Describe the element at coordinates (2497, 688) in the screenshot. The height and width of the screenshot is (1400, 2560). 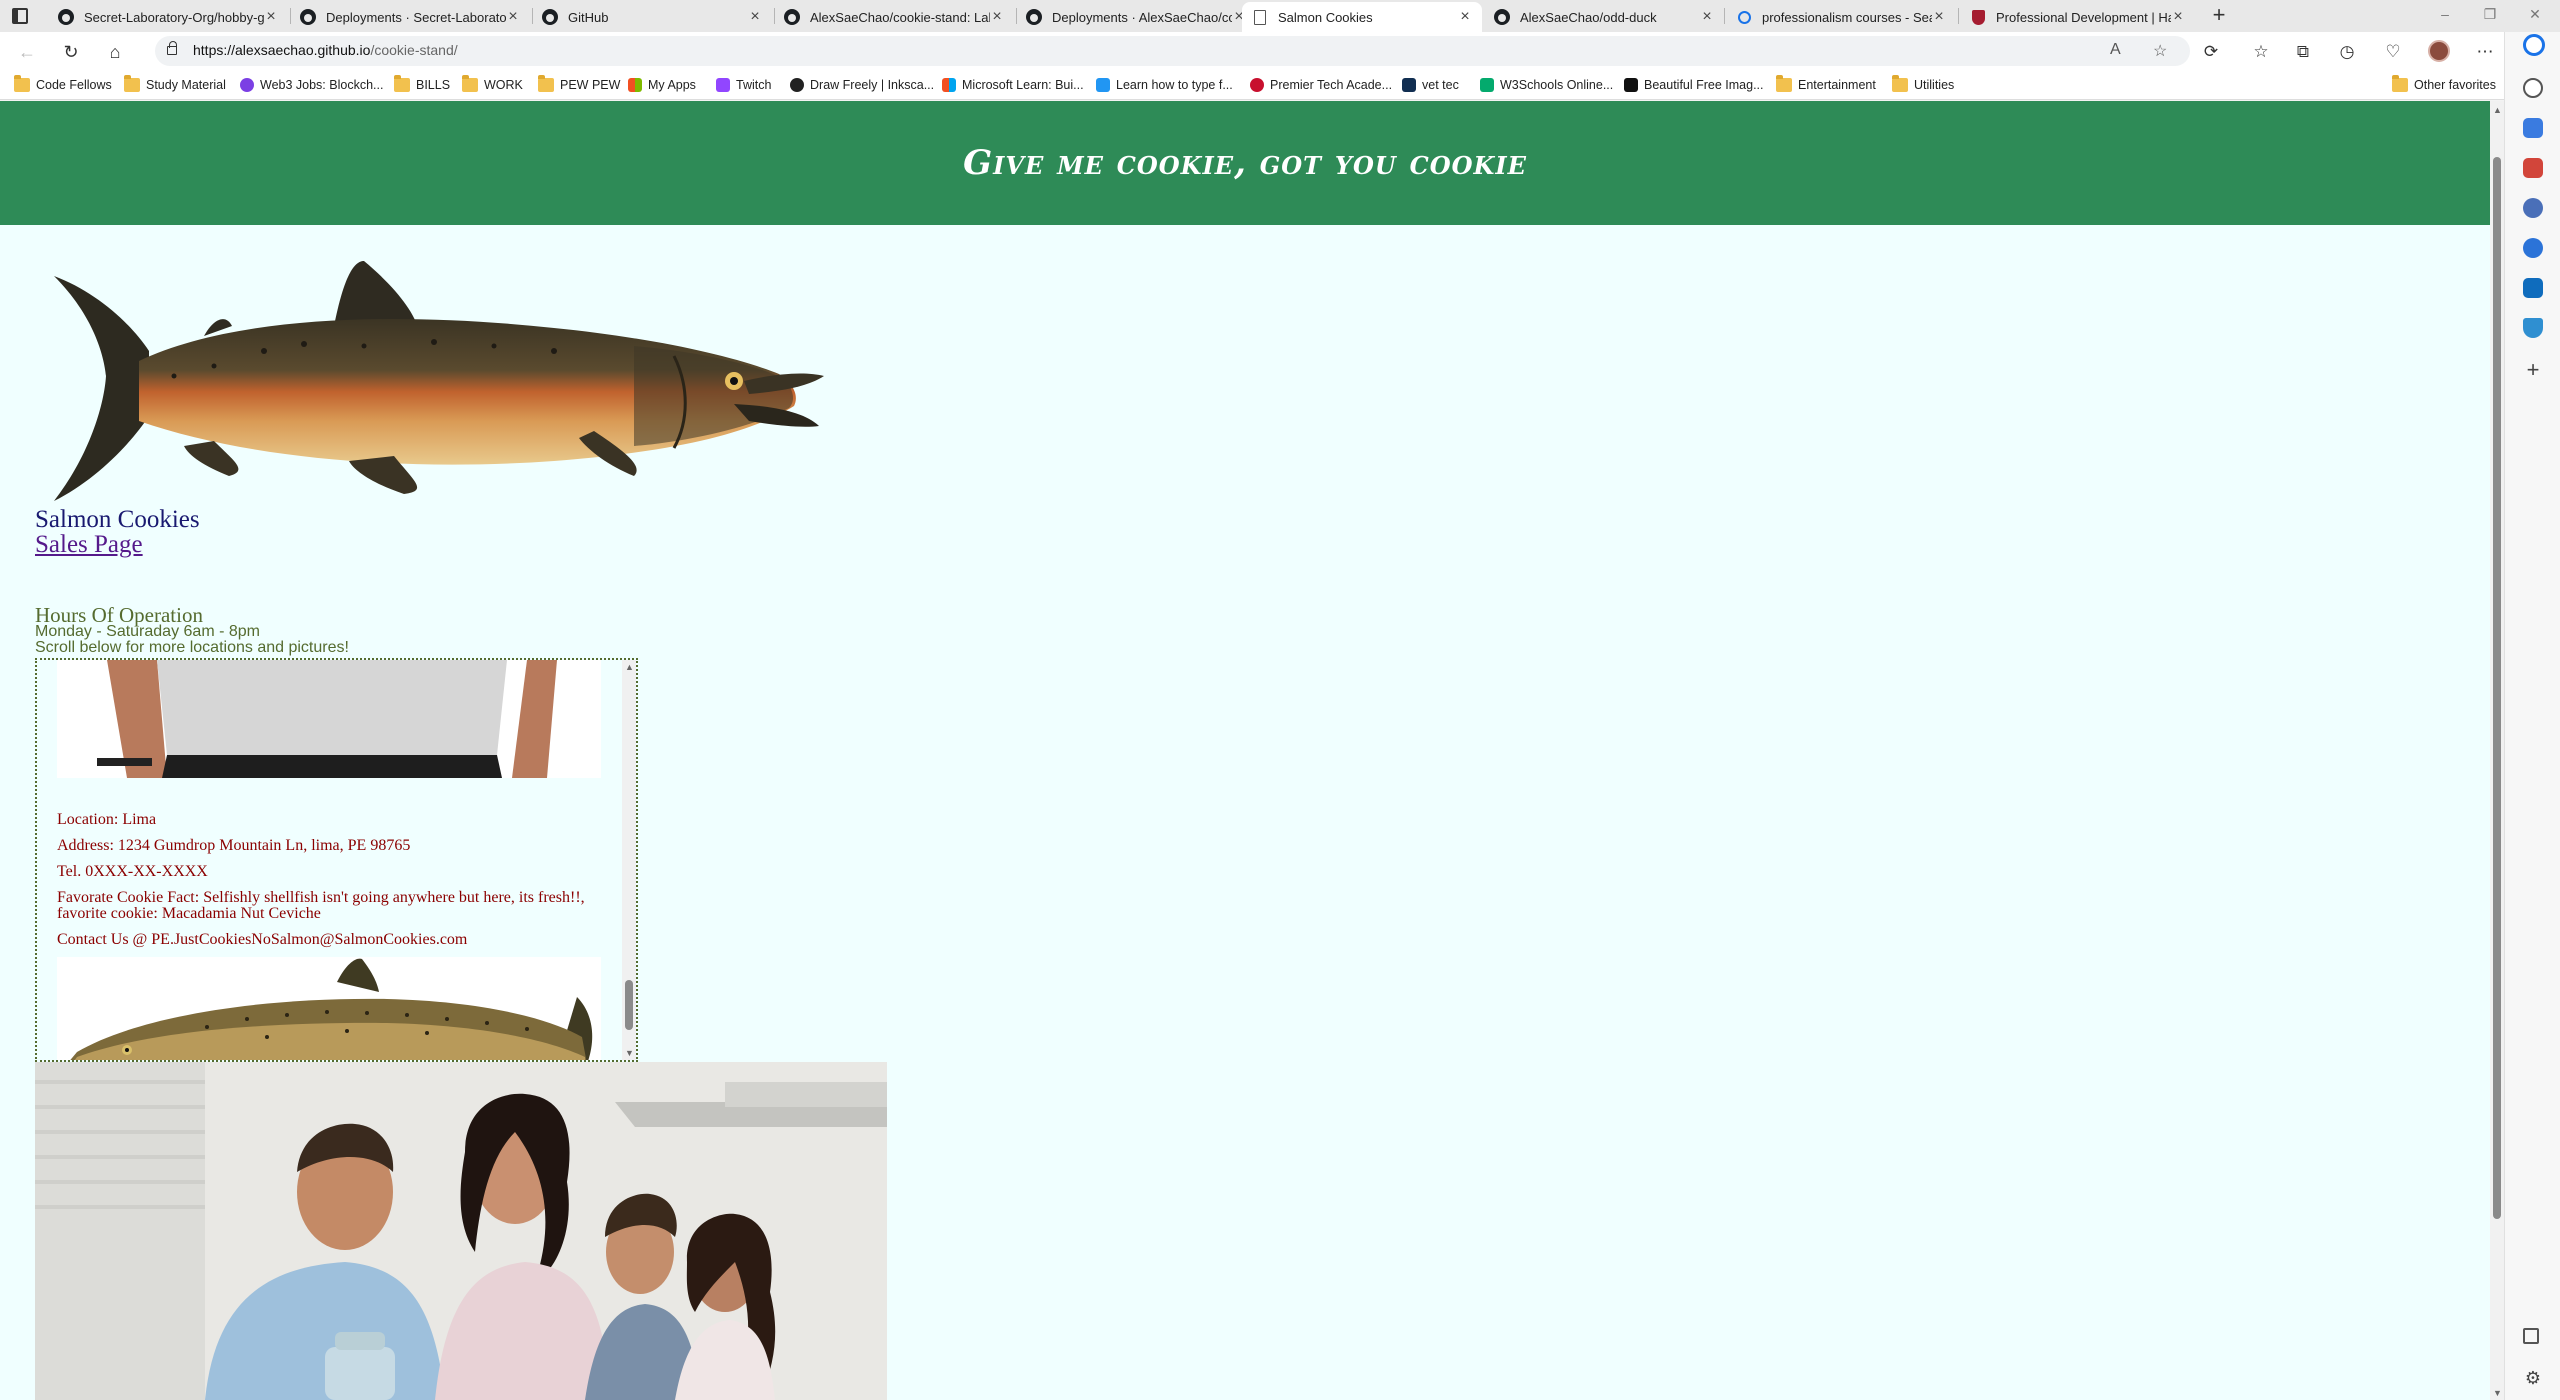
I see `page-scrollbar-thumb` at that location.